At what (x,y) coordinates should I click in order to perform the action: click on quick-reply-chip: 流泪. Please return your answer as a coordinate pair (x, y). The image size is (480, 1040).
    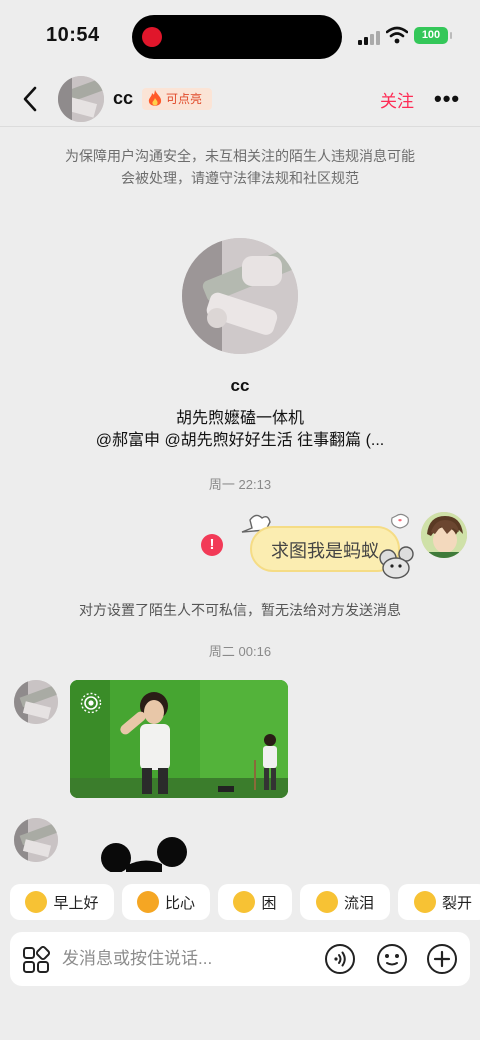
    Looking at the image, I should click on (345, 902).